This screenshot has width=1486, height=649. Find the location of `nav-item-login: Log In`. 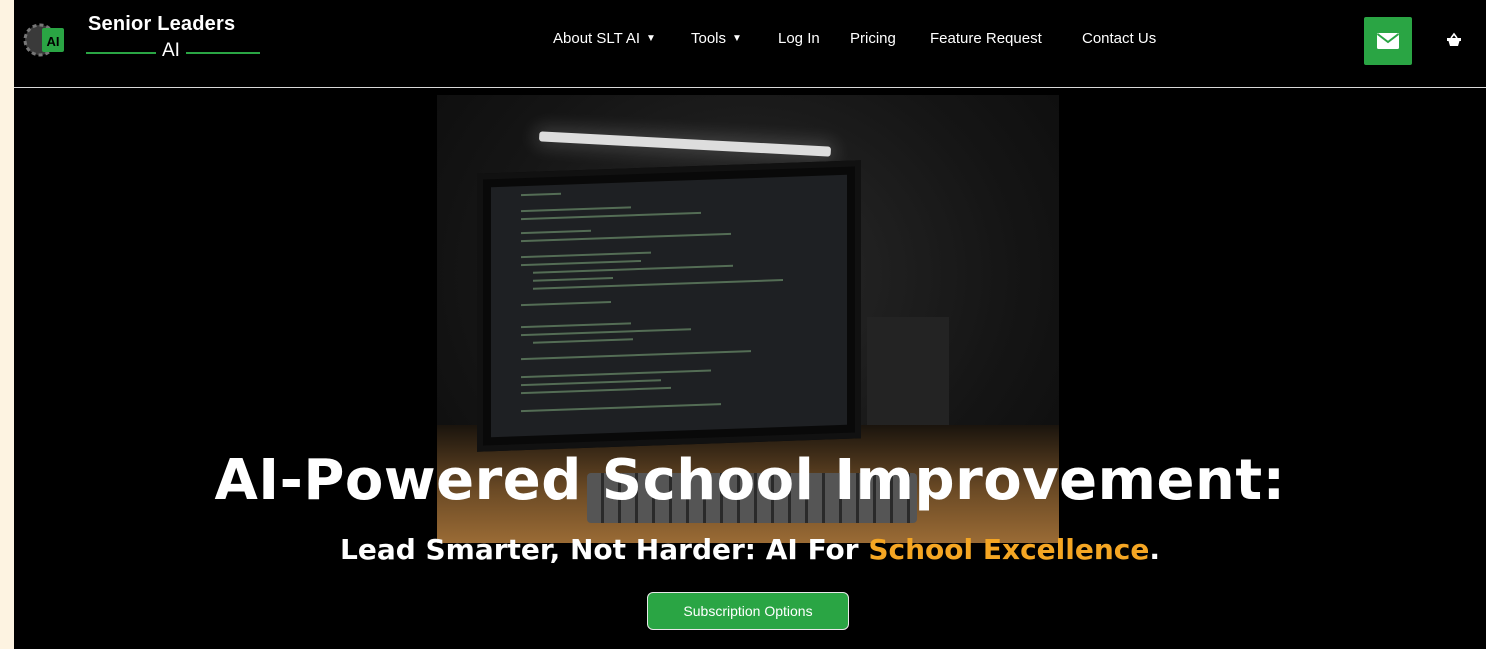

nav-item-login: Log In is located at coordinates (799, 38).